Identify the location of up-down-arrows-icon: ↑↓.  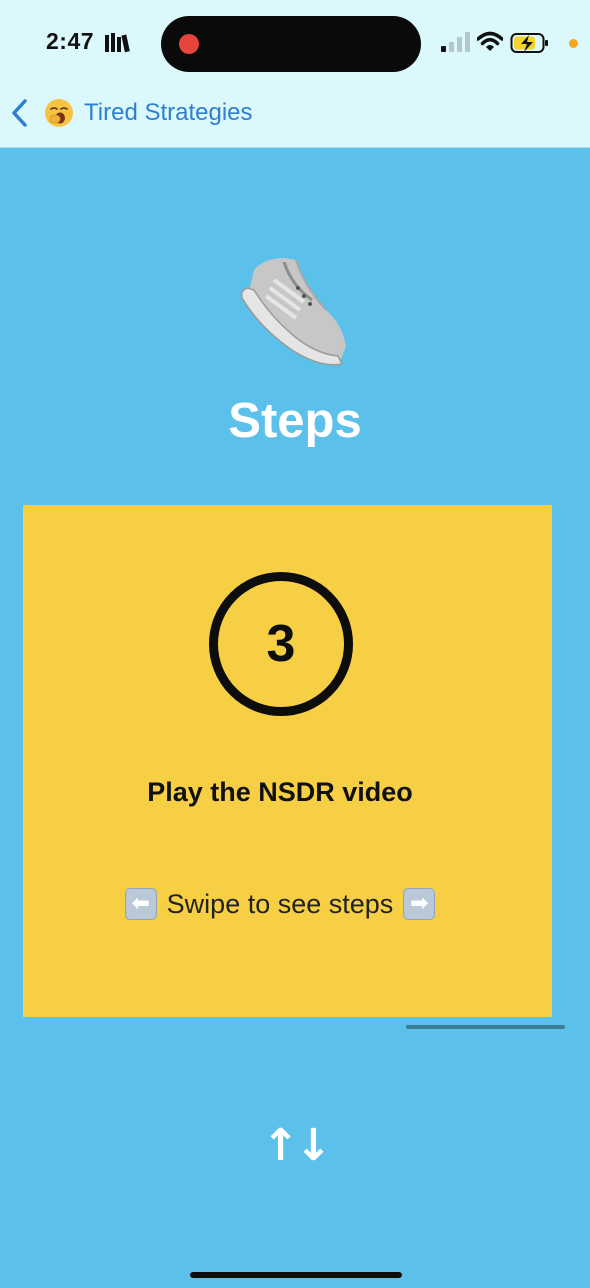
(295, 1145).